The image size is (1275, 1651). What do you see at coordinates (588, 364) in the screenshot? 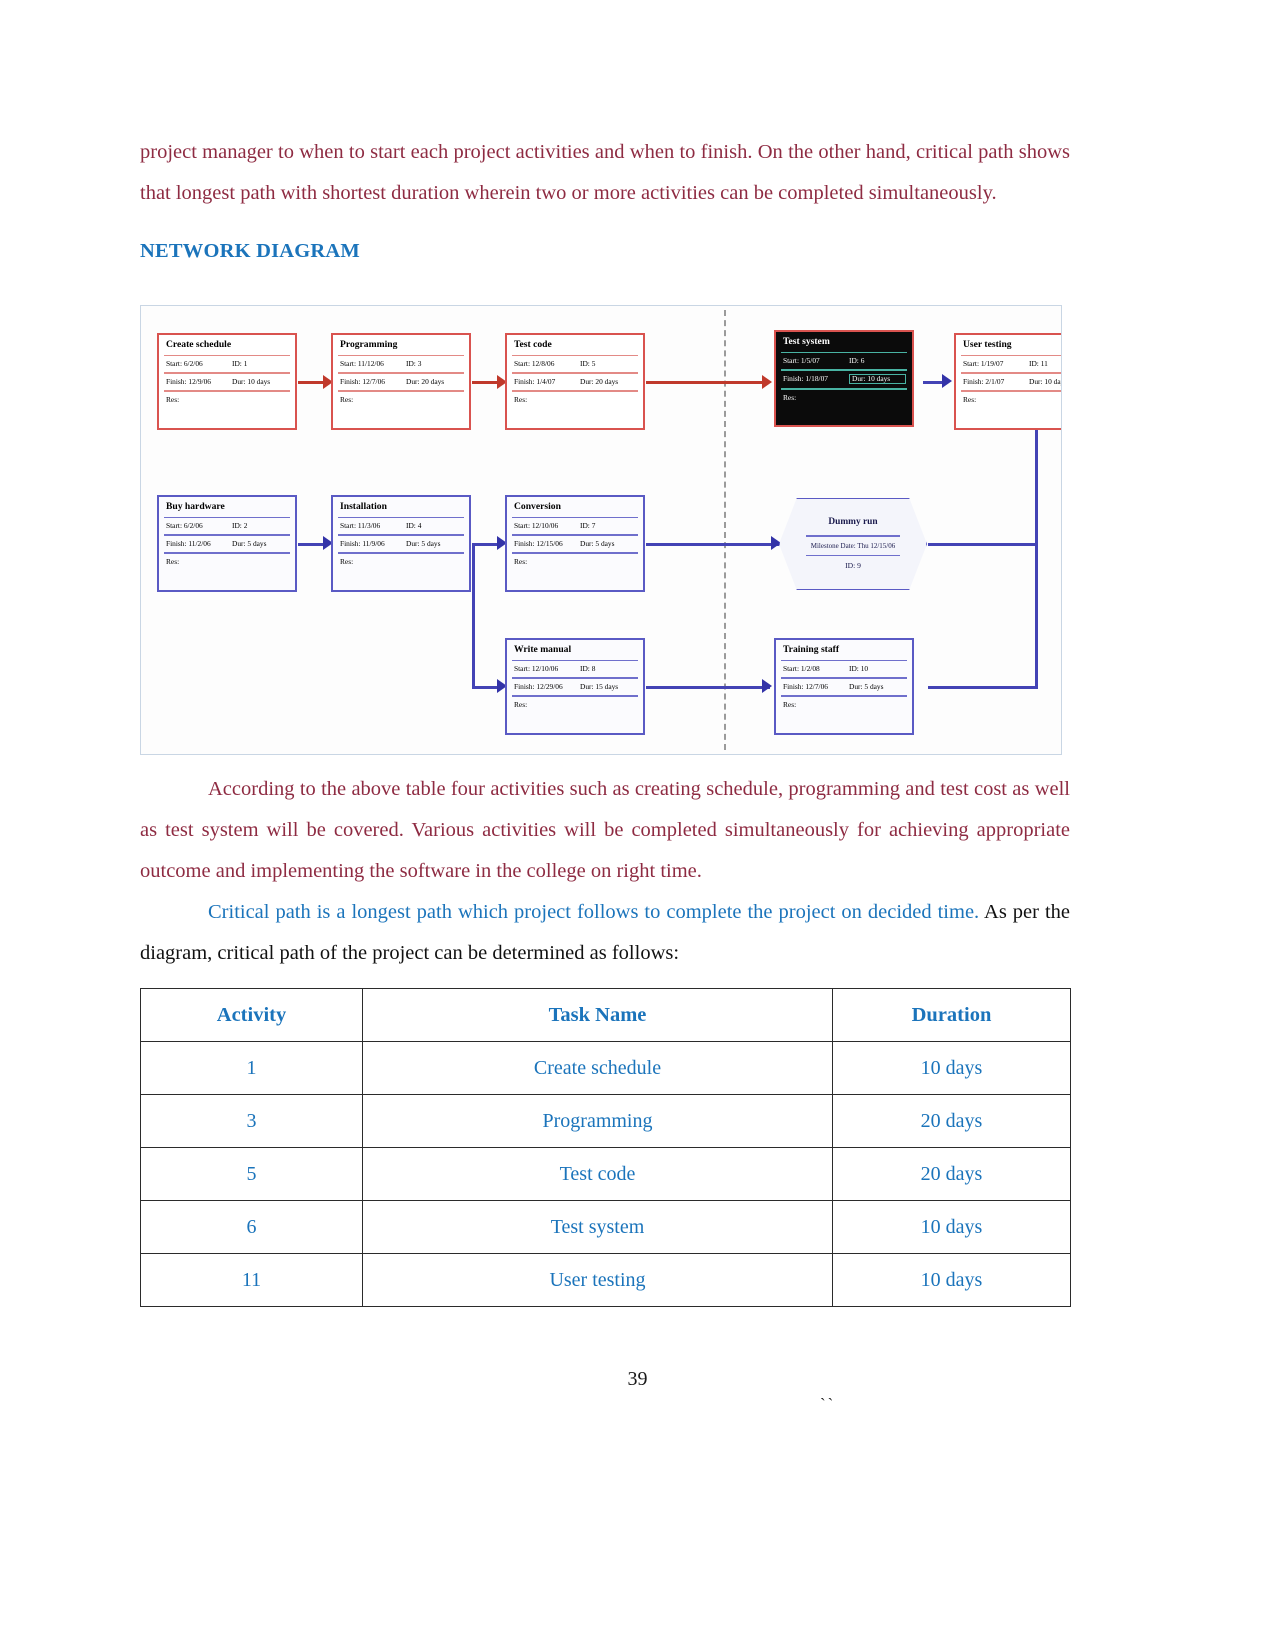
I see `node-id: ID: 5` at bounding box center [588, 364].